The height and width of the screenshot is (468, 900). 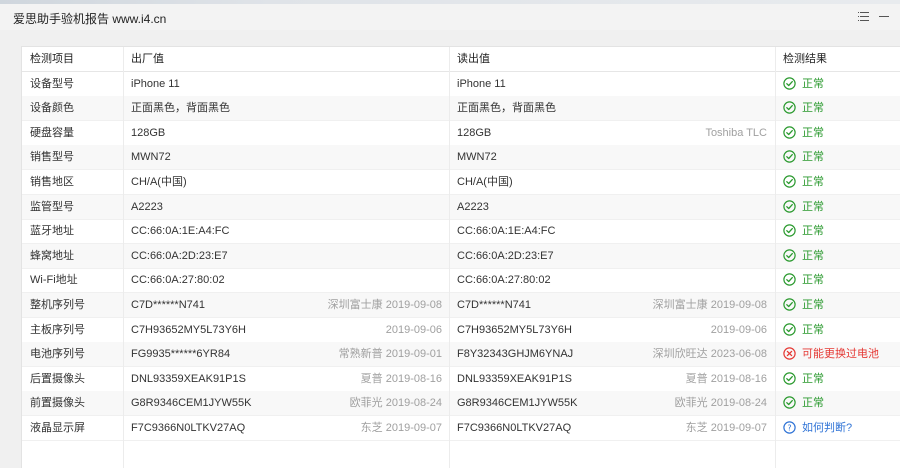 I want to click on table-row: 蓝牙地址 CC:66:0A:1E:A4:FC CC:66:0A:1E:A4:FC 正常, so click(x=461, y=232).